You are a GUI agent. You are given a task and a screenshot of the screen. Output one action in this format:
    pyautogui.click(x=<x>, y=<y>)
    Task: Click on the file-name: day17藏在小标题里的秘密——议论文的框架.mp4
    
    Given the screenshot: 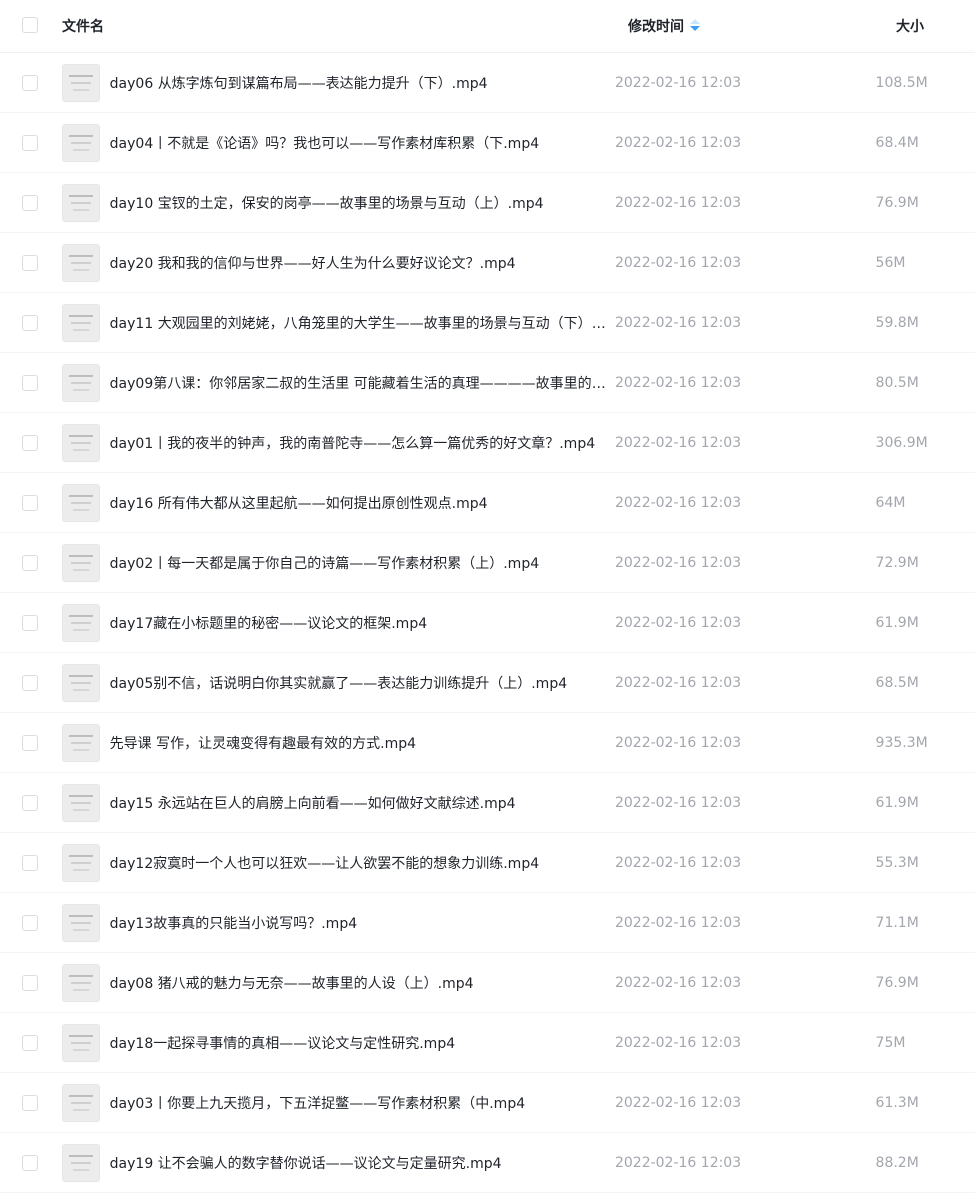 What is the action you would take?
    pyautogui.click(x=358, y=623)
    